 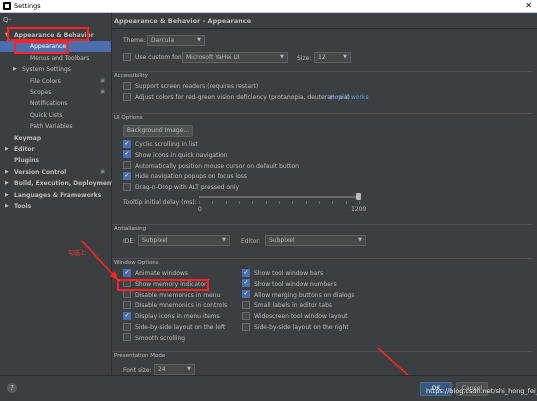 What do you see at coordinates (178, 295) in the screenshot?
I see `option-label: Disable mnemonics in menu` at bounding box center [178, 295].